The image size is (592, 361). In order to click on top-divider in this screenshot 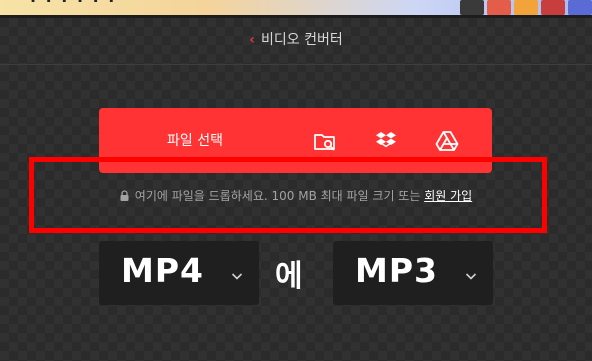, I will do `click(296, 16)`.